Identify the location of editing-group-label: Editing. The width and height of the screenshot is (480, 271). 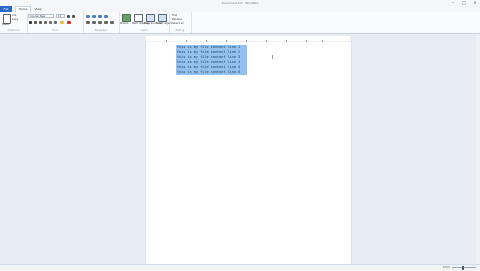
(180, 30).